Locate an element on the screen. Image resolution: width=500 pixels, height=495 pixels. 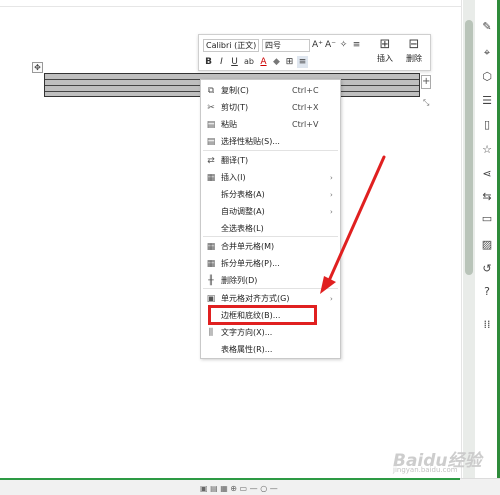
watermark-url: jingyan.baidu.com is located at coordinates (425, 470).